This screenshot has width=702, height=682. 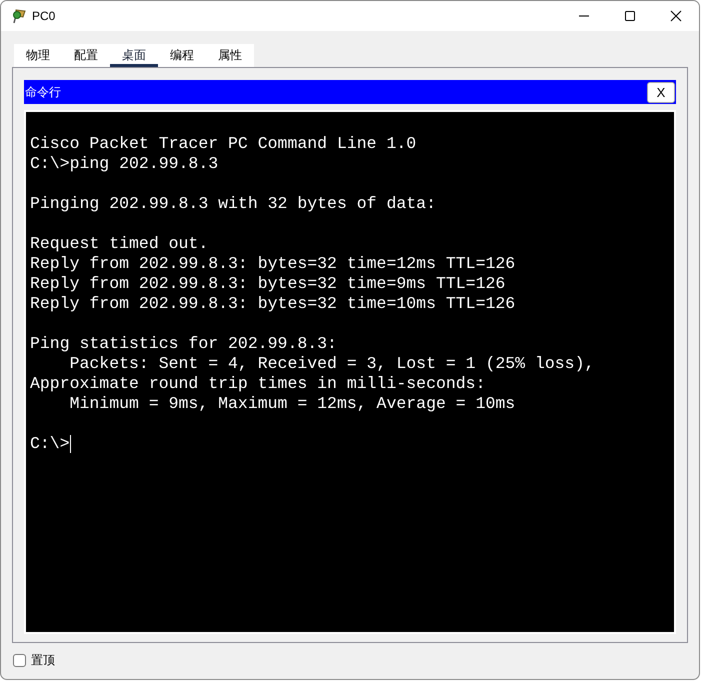 What do you see at coordinates (43, 660) in the screenshot?
I see `checkbox-label: 置顶` at bounding box center [43, 660].